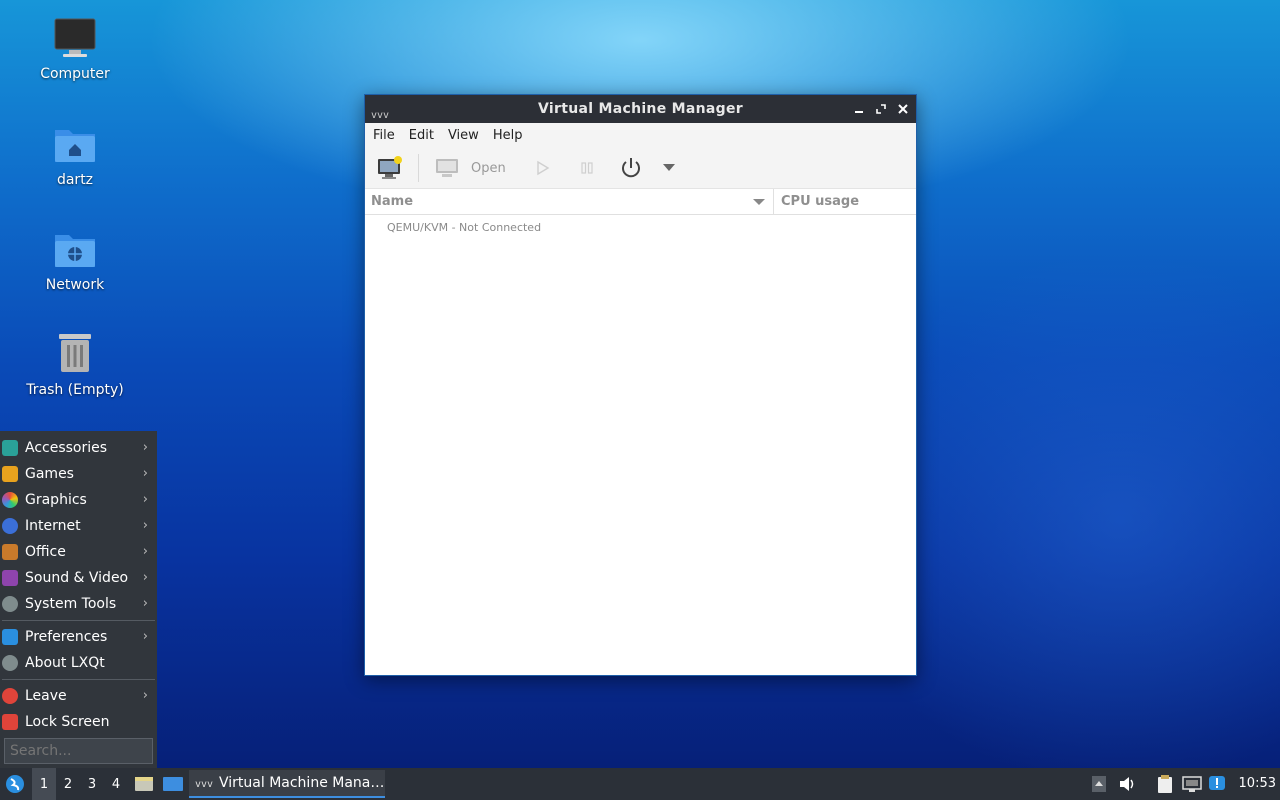 This screenshot has height=800, width=1280. I want to click on menu-item-leave: Leave ›, so click(78, 696).